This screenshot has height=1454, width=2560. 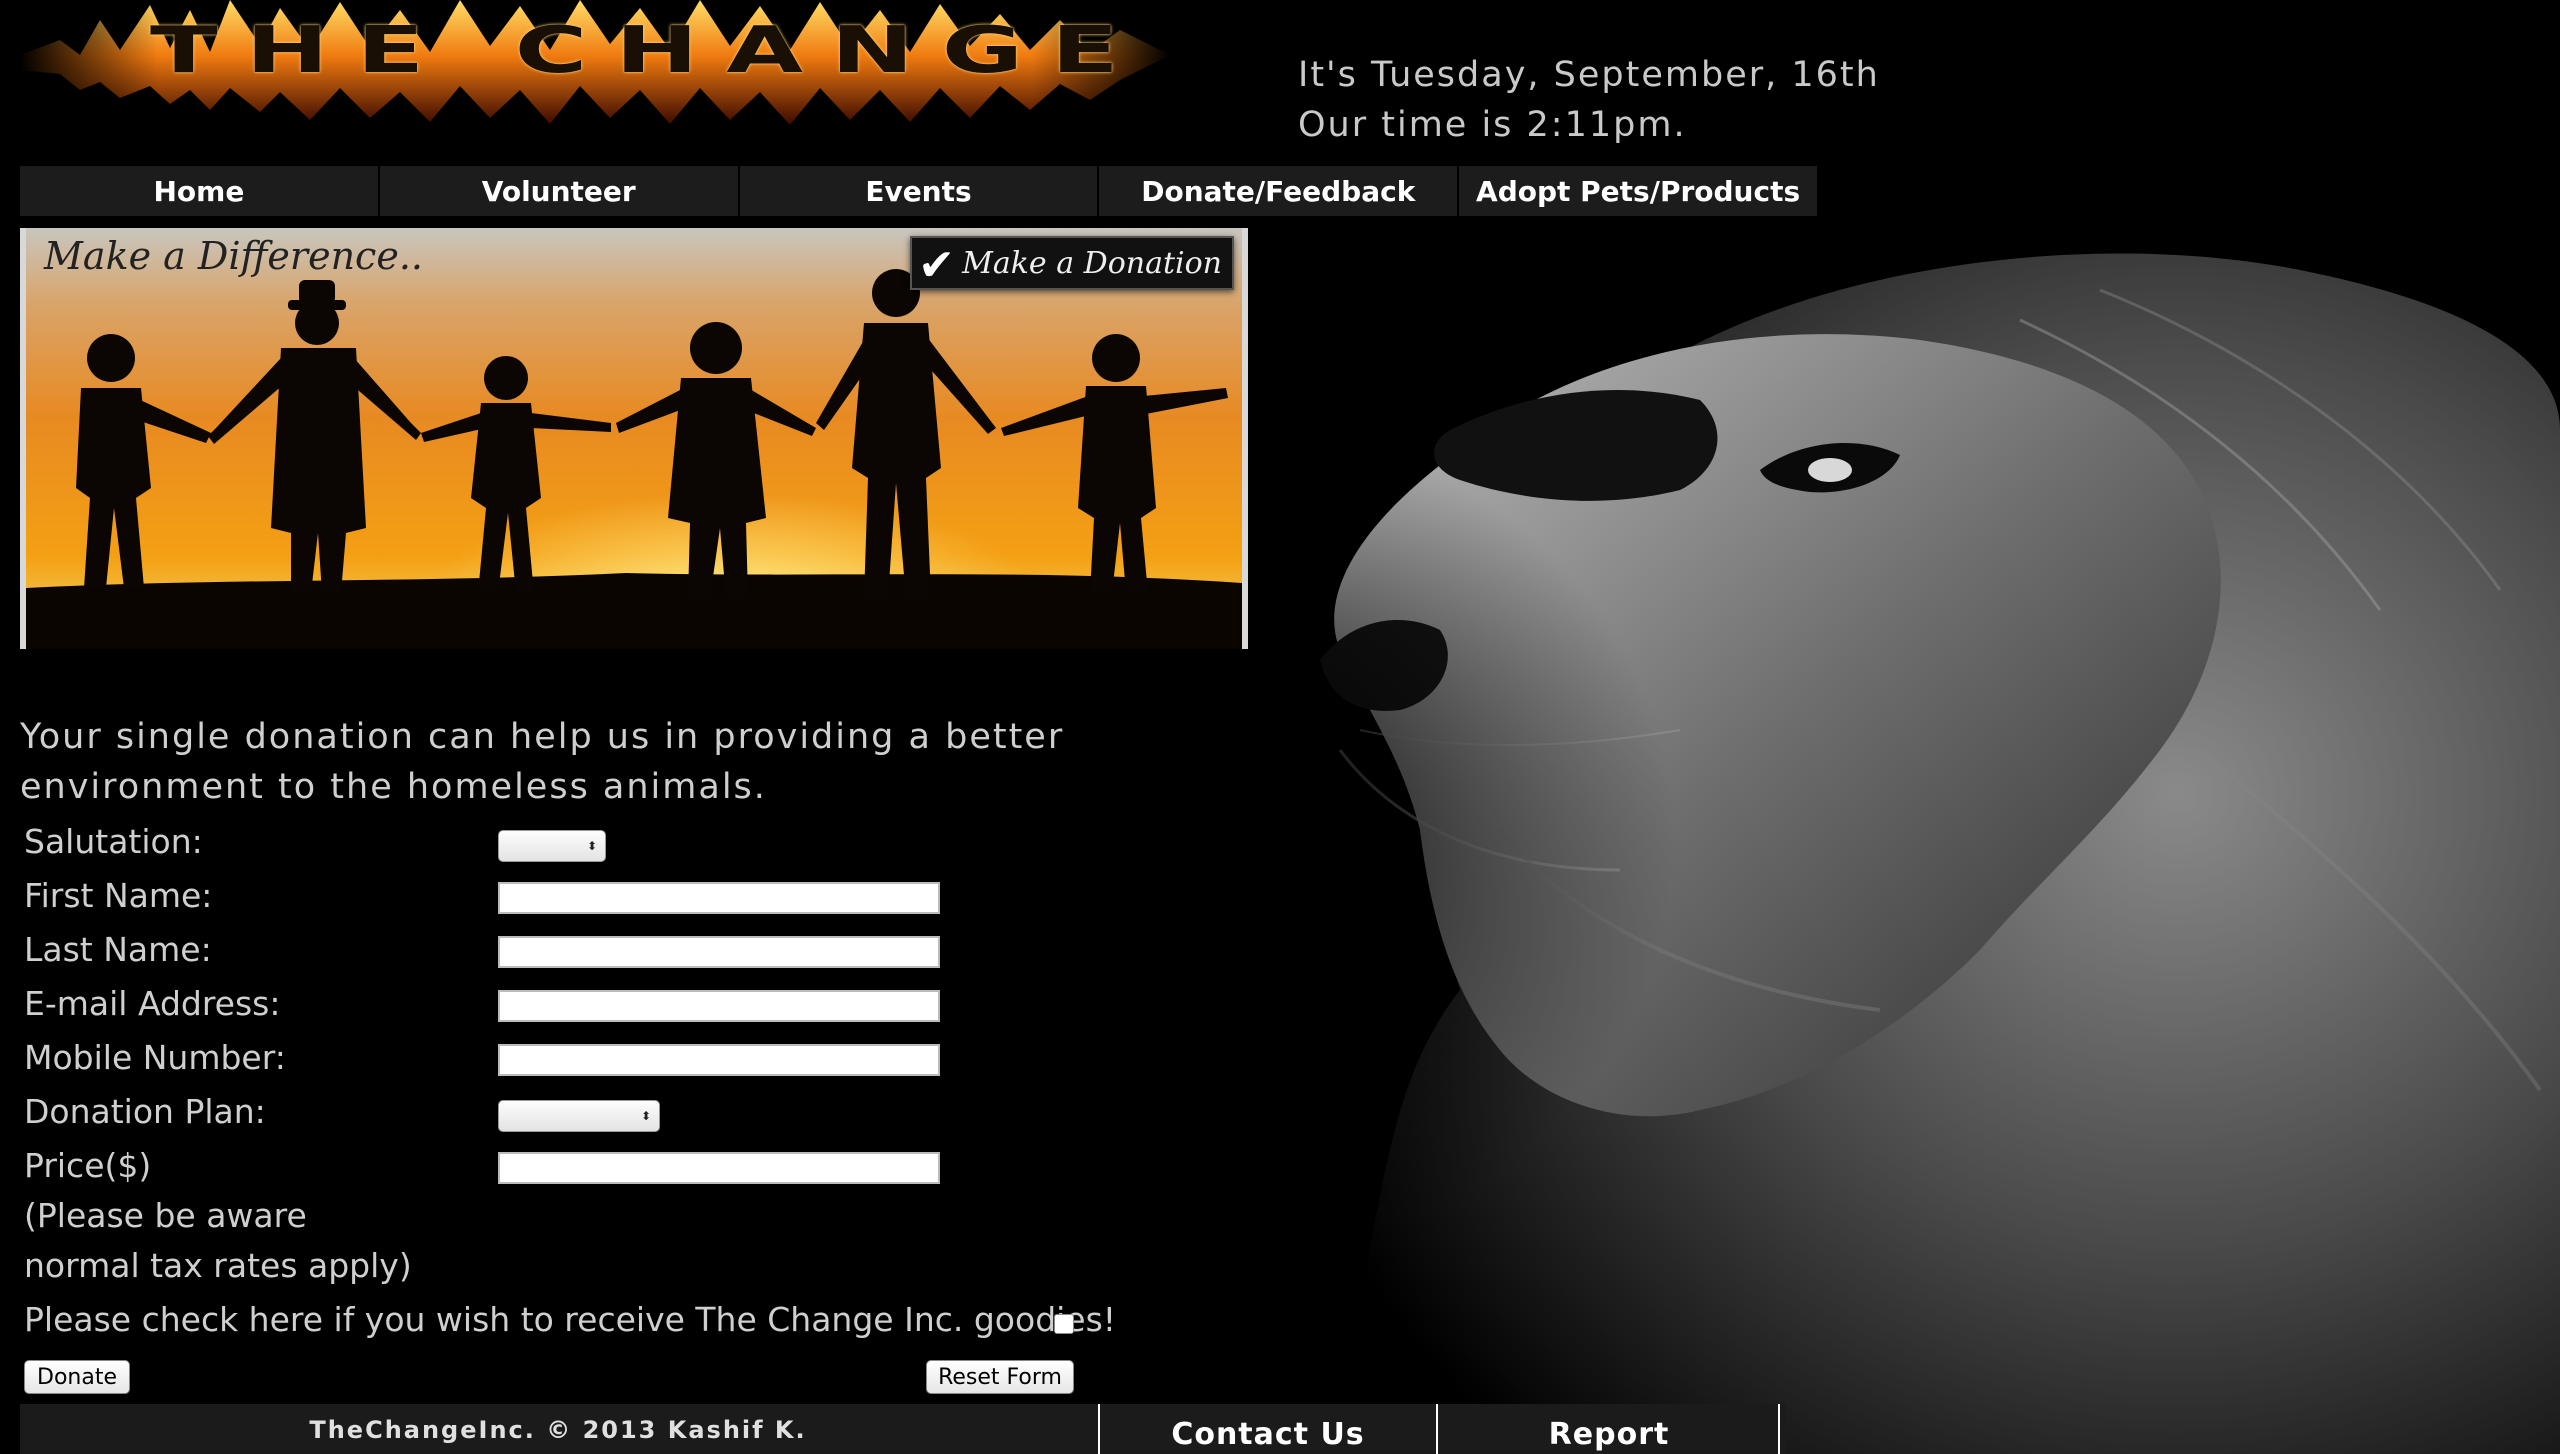 What do you see at coordinates (719, 952) in the screenshot?
I see `last-name-field` at bounding box center [719, 952].